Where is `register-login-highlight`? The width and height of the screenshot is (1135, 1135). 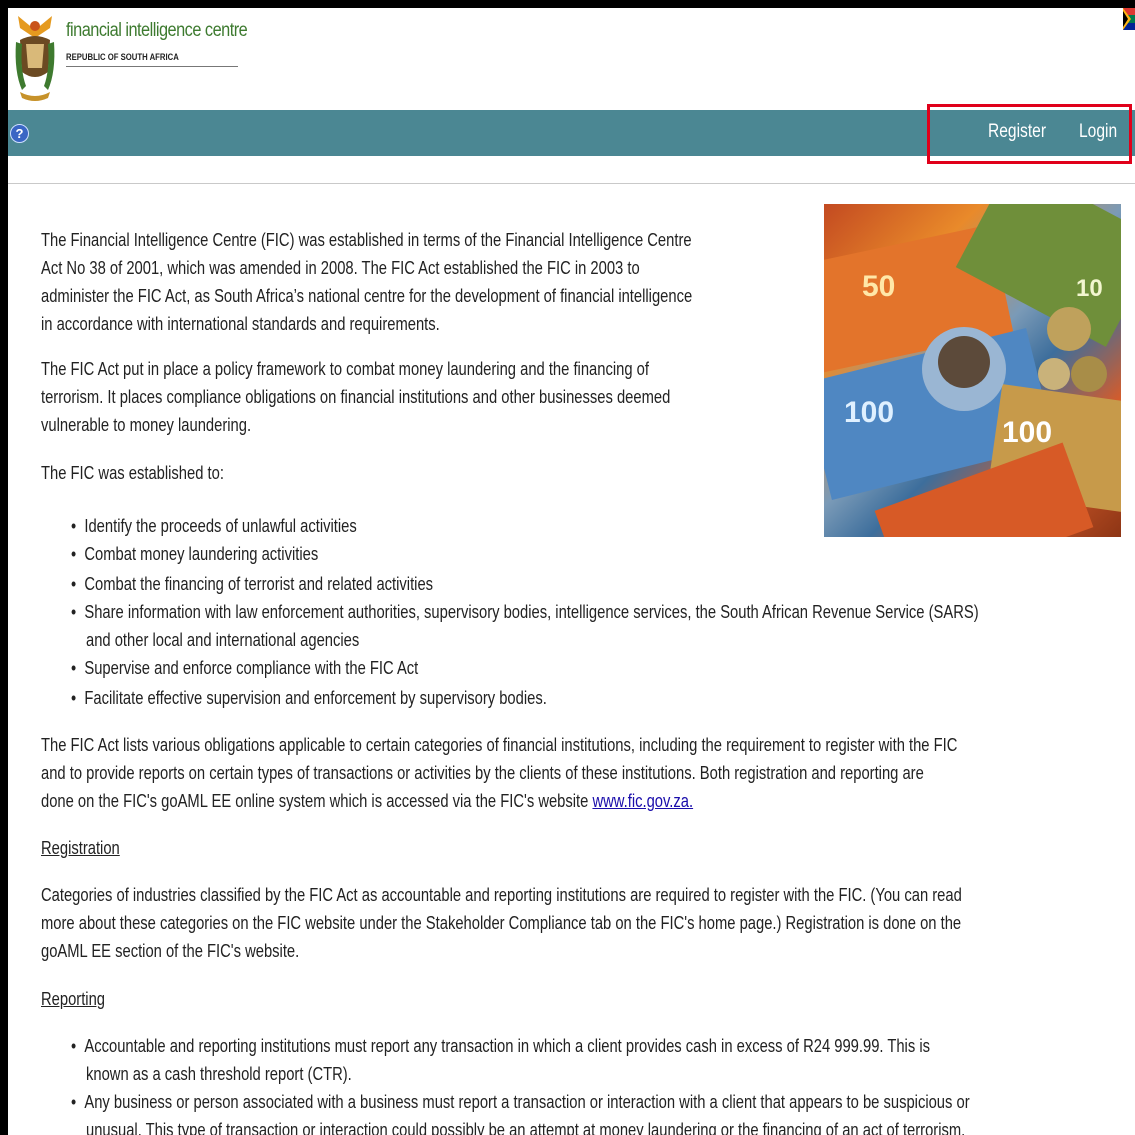
register-login-highlight is located at coordinates (1029, 134).